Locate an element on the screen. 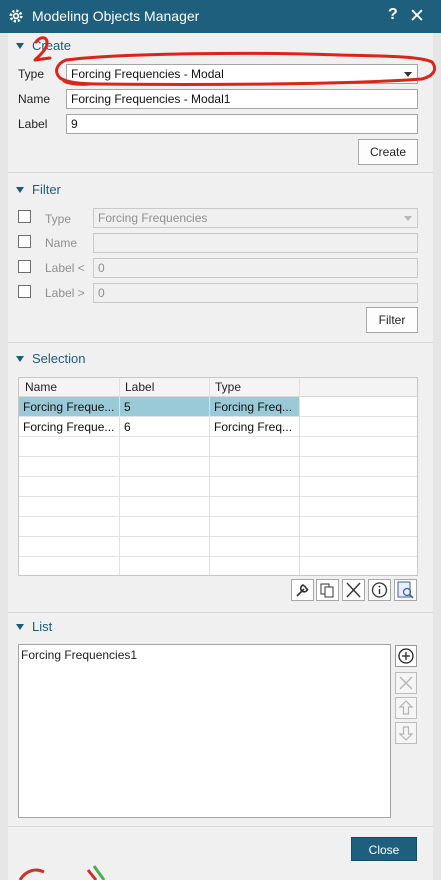 The width and height of the screenshot is (441, 880). move-up-button is located at coordinates (406, 708).